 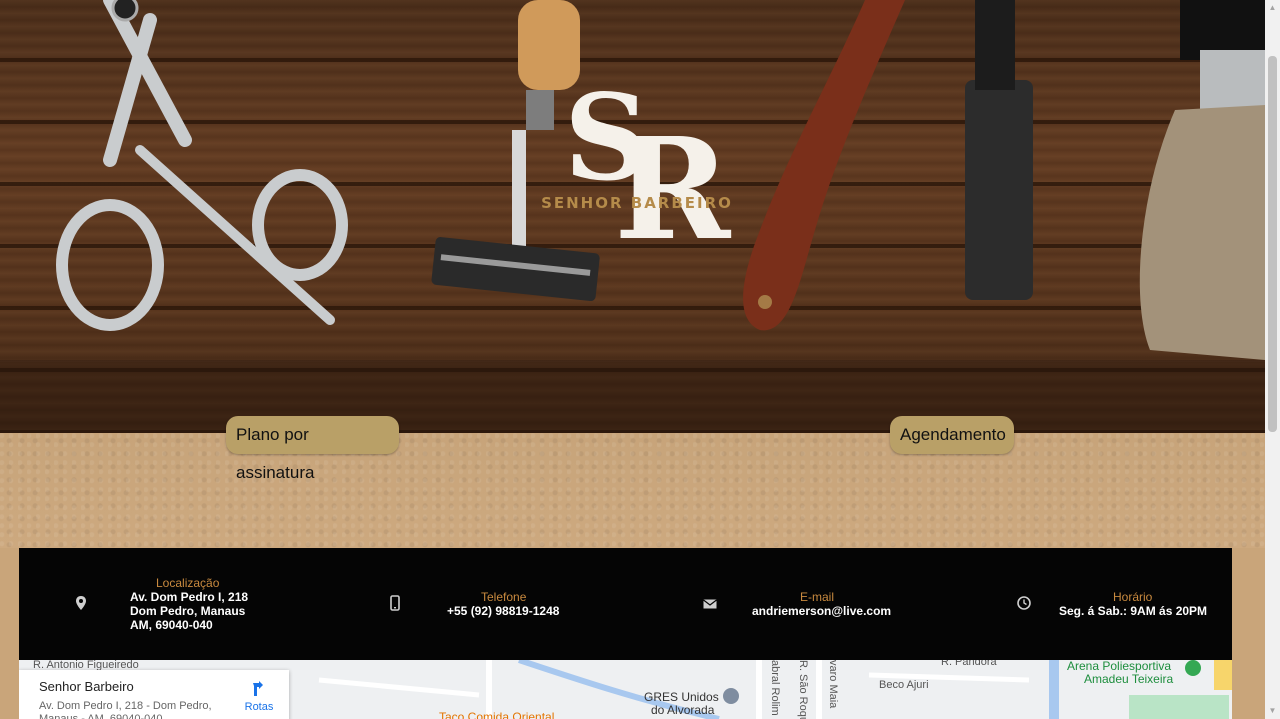 What do you see at coordinates (710, 604) in the screenshot?
I see `envelope-icon` at bounding box center [710, 604].